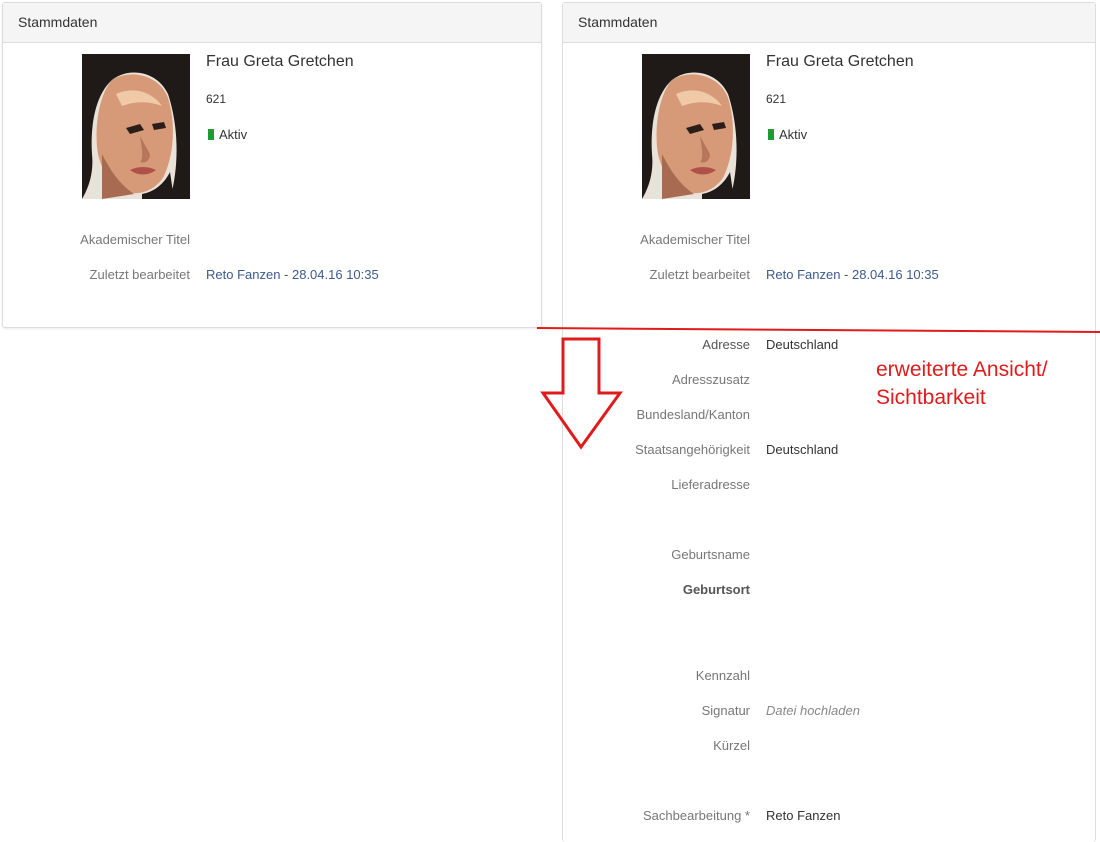 The image size is (1100, 842). Describe the element at coordinates (693, 414) in the screenshot. I see `field-label-bundesland-kanton: Bundesland/Kanton` at that location.